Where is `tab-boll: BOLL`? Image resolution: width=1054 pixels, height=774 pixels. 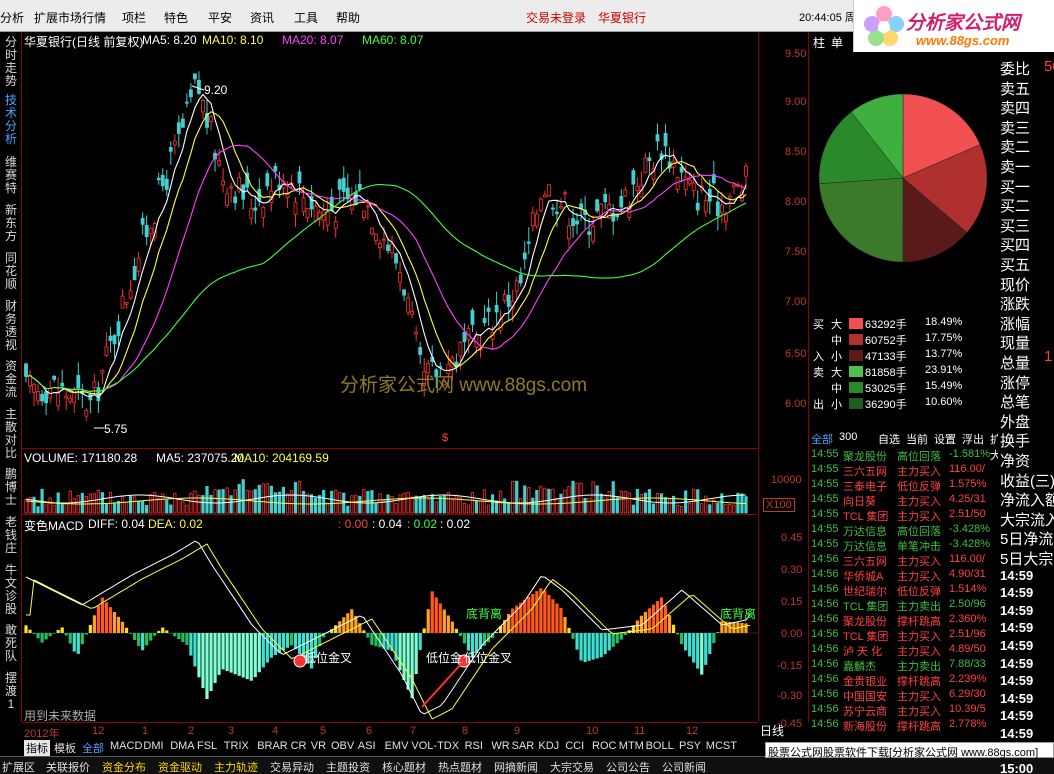
tab-boll: BOLL is located at coordinates (660, 746).